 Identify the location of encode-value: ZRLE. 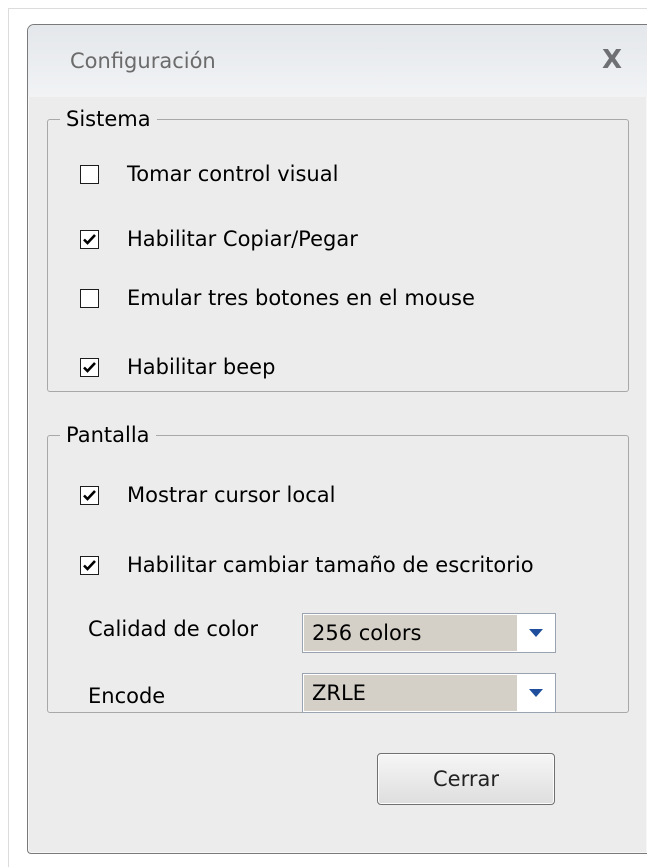
(410, 693).